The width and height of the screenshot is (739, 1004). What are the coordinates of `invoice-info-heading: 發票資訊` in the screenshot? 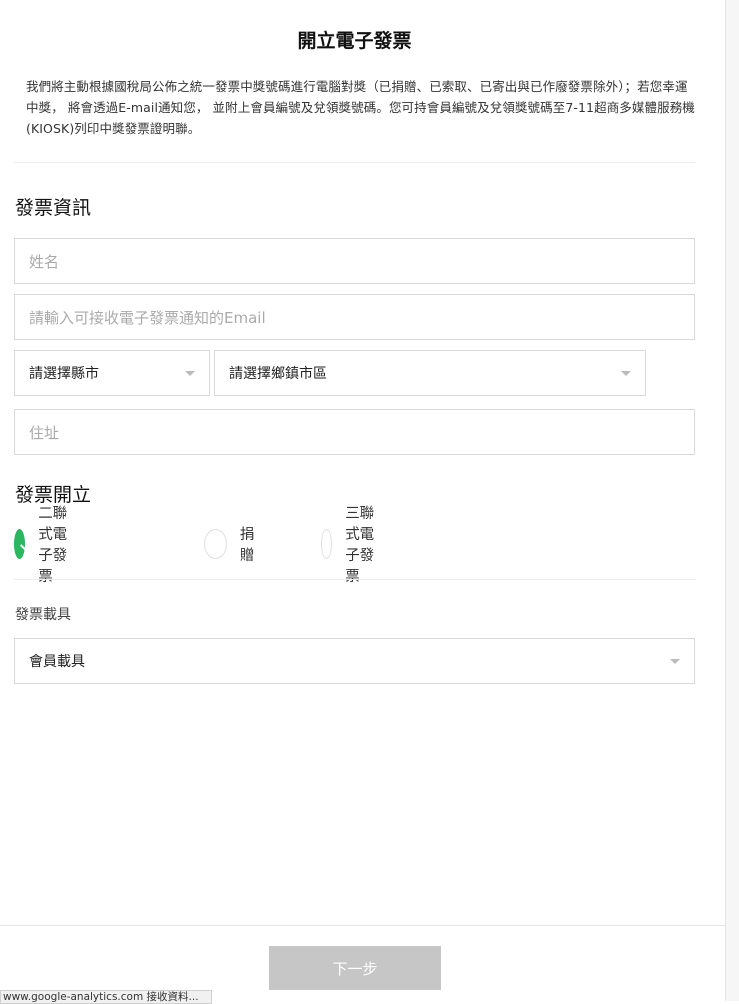 It's located at (53, 208).